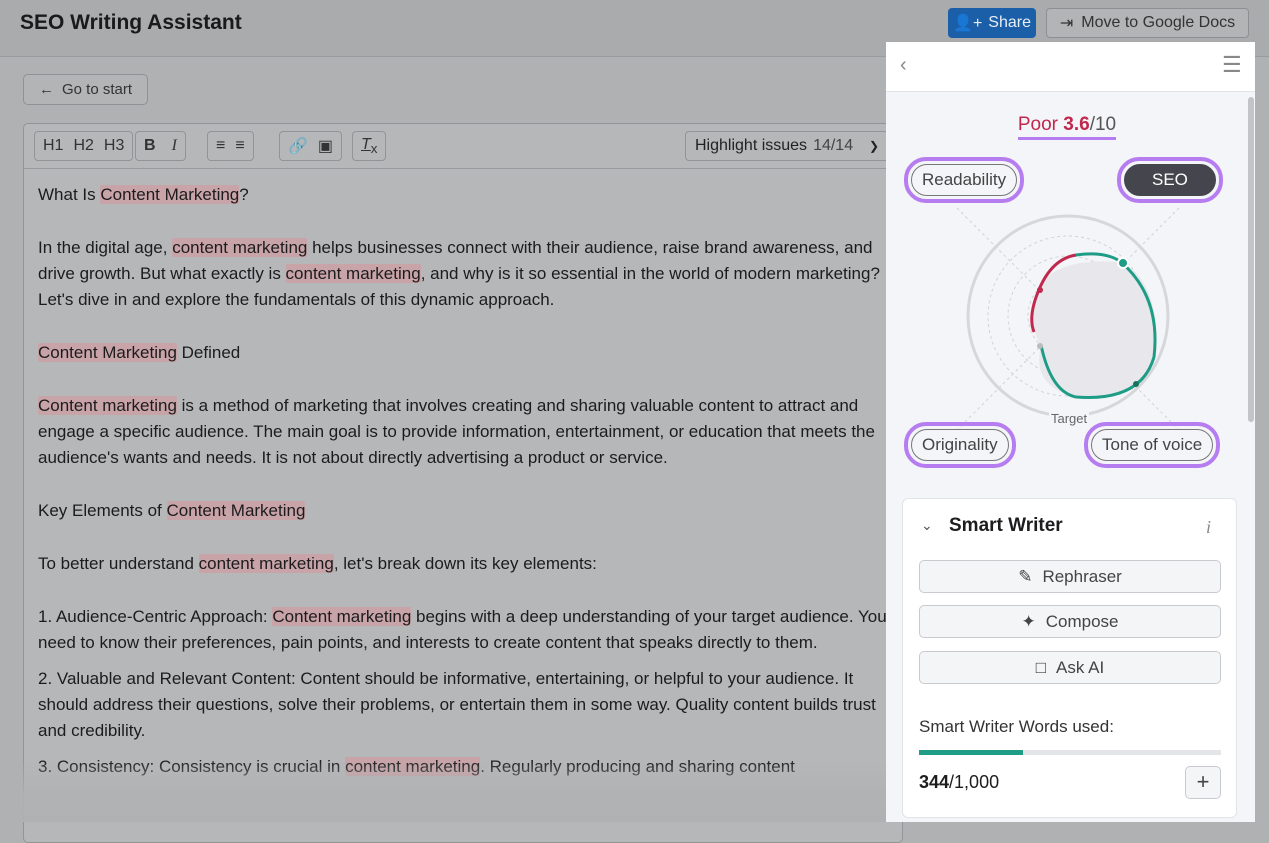  Describe the element at coordinates (1170, 180) in the screenshot. I see `tab-seo: SEO` at that location.